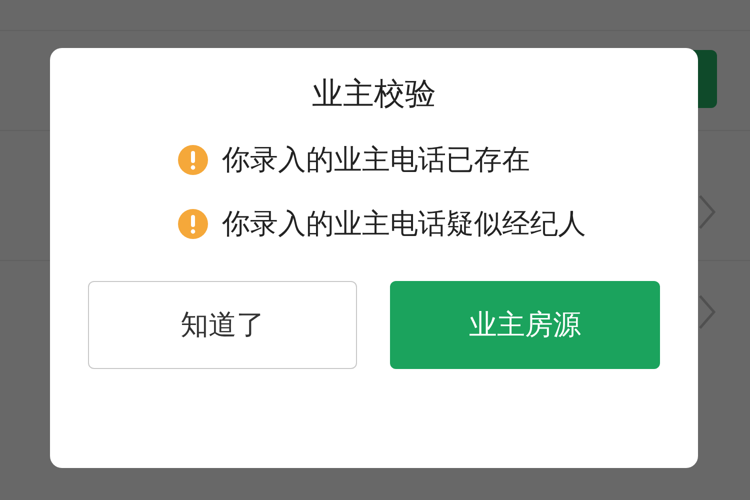 This screenshot has height=500, width=750. I want to click on dismiss-button: 知道了, so click(222, 325).